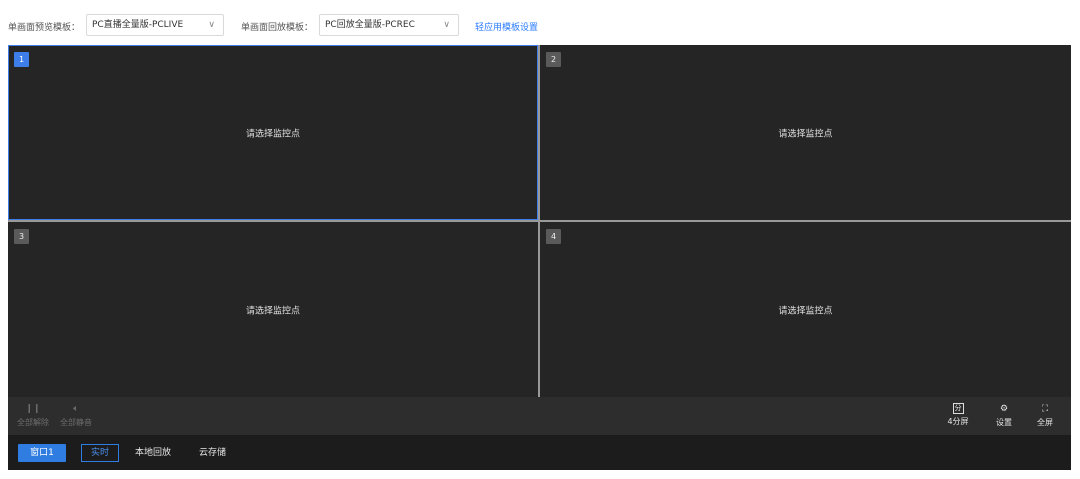 This screenshot has height=479, width=1080. I want to click on fullscreen-icon: ⛶, so click(1045, 409).